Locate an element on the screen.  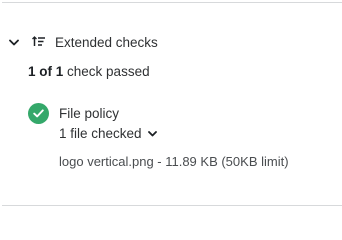
section-title: Extended checks is located at coordinates (106, 42).